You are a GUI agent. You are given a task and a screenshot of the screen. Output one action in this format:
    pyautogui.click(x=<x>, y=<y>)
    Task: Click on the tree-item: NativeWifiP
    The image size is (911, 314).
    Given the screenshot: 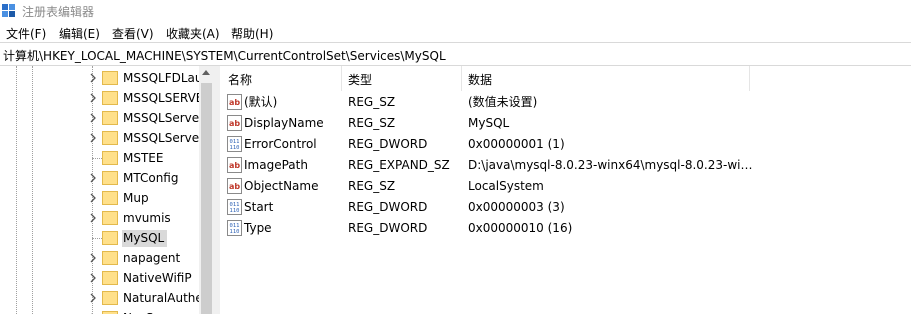 What is the action you would take?
    pyautogui.click(x=143, y=278)
    